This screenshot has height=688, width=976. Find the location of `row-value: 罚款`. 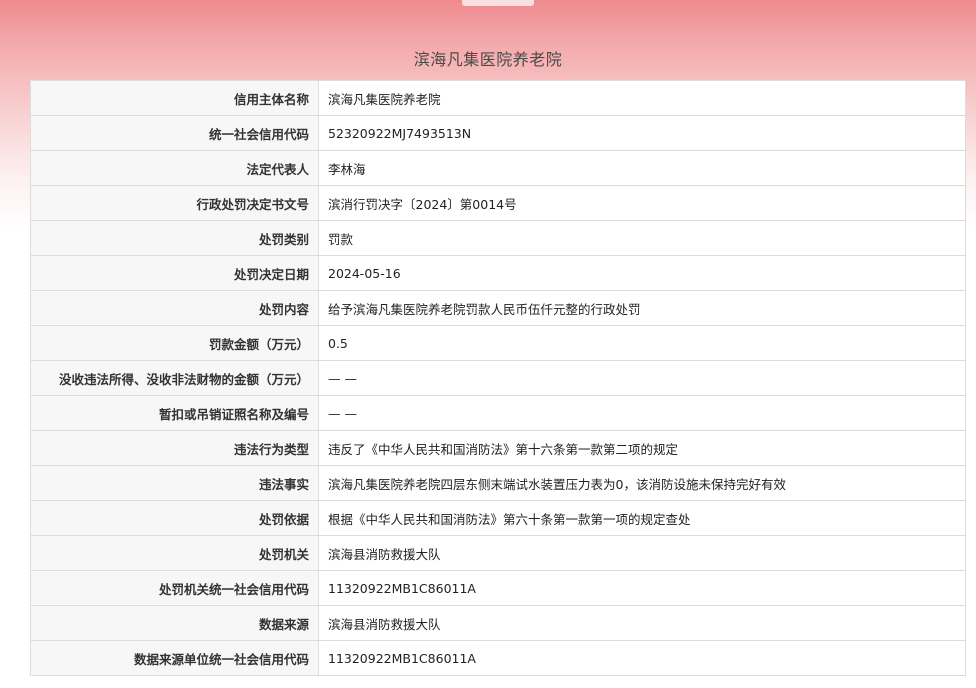

row-value: 罚款 is located at coordinates (642, 238).